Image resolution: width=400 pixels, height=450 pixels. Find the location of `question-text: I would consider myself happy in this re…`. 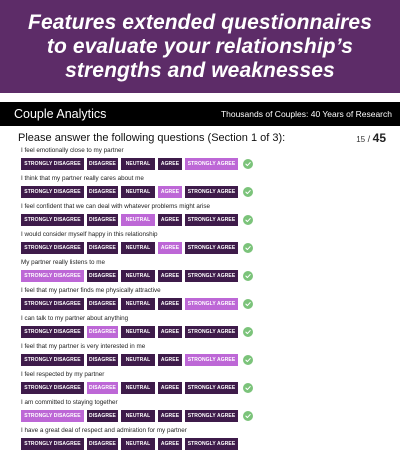

question-text: I would consider myself happy in this re… is located at coordinates (89, 234).